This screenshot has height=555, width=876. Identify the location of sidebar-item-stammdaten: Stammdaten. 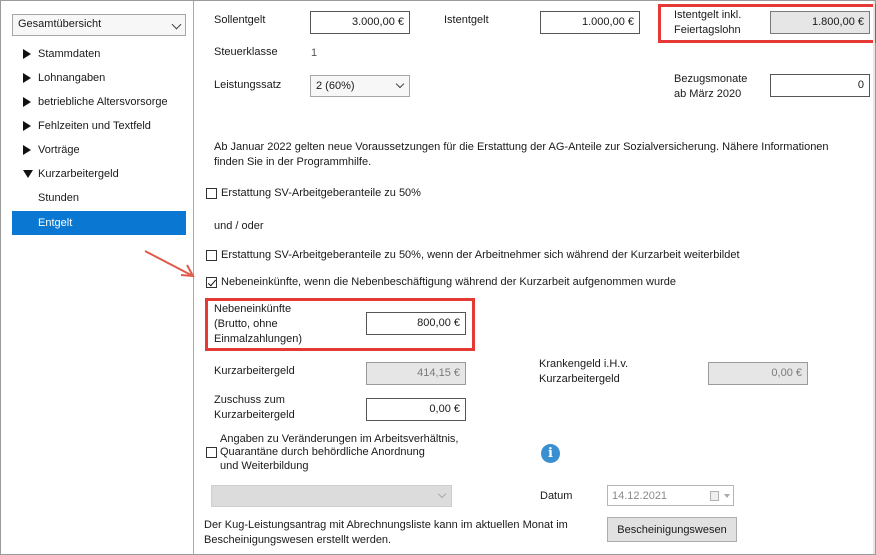
(99, 54).